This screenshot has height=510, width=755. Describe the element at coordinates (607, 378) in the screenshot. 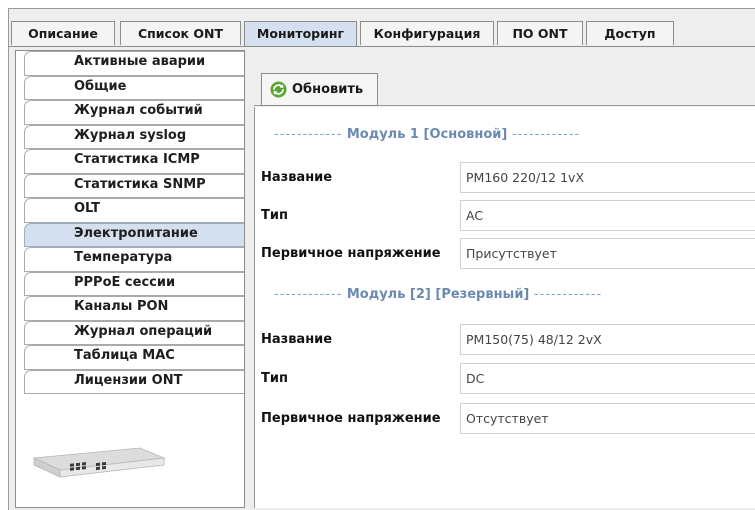

I see `module-2-type-value: DC` at that location.